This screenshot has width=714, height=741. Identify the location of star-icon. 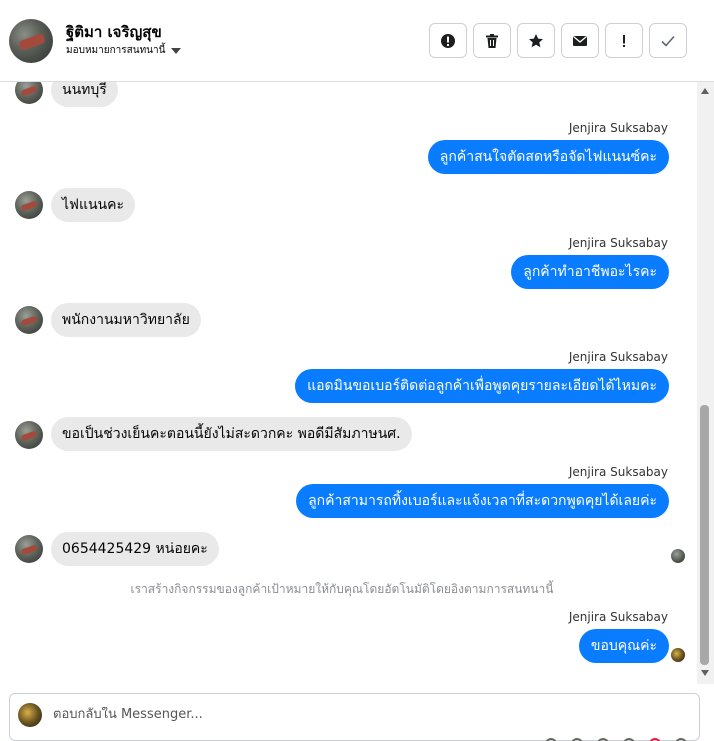
(536, 40).